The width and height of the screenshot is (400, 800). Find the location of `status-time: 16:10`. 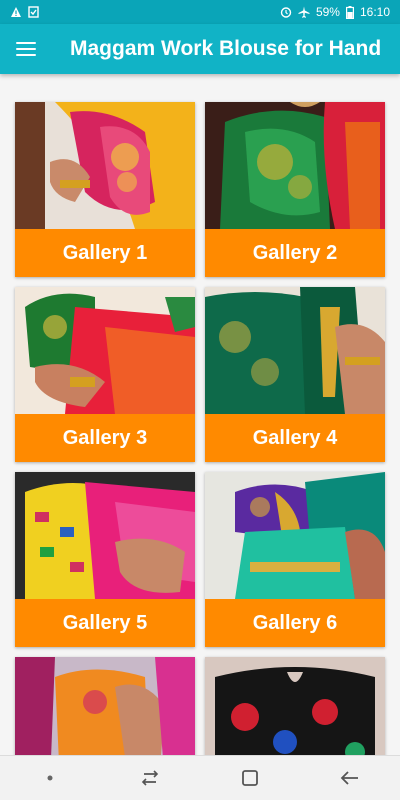

status-time: 16:10 is located at coordinates (374, 12).